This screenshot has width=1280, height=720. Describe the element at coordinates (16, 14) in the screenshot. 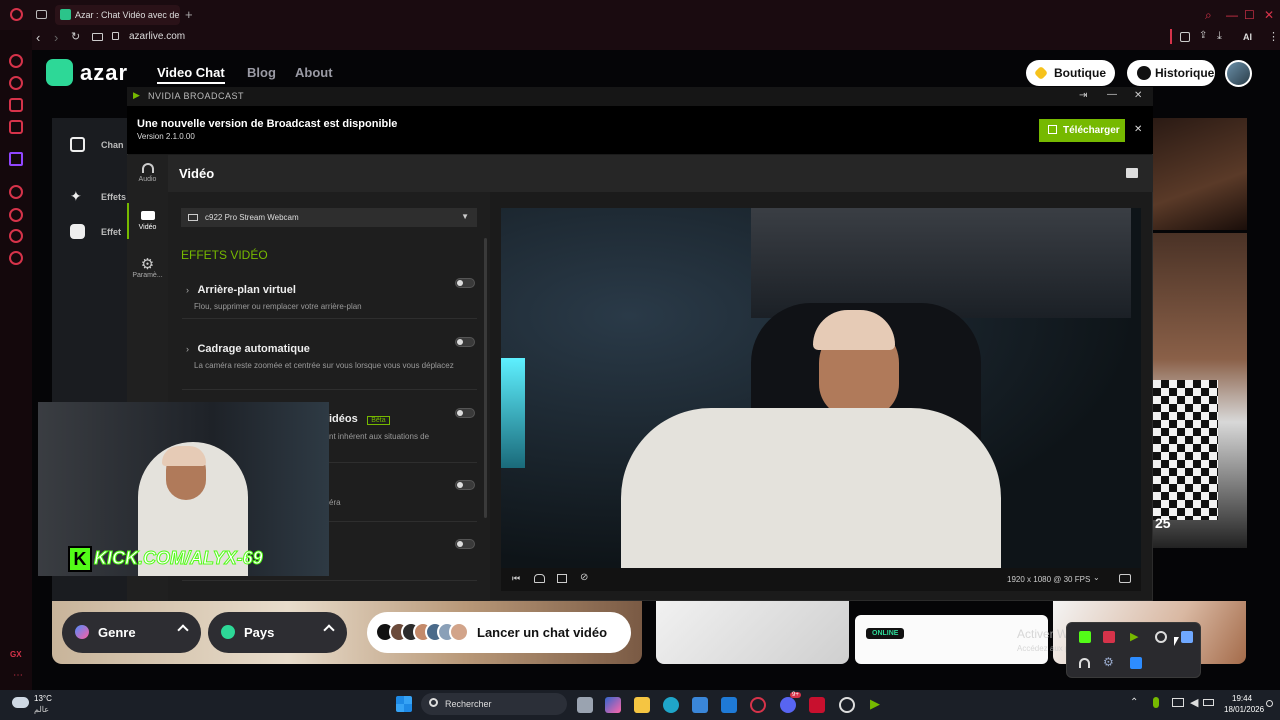

I see `opera-logo-icon` at that location.